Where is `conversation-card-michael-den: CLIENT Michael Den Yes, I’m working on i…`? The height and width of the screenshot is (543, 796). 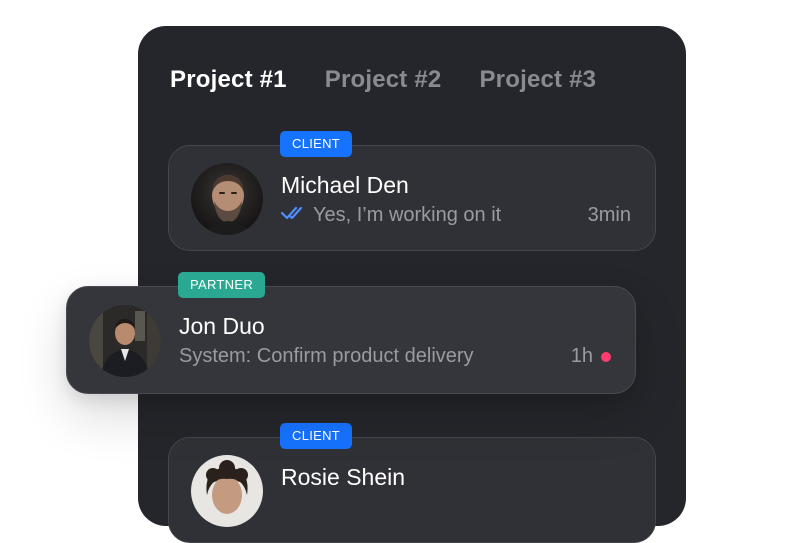
conversation-card-michael-den: CLIENT Michael Den Yes, I’m working on i… is located at coordinates (412, 191).